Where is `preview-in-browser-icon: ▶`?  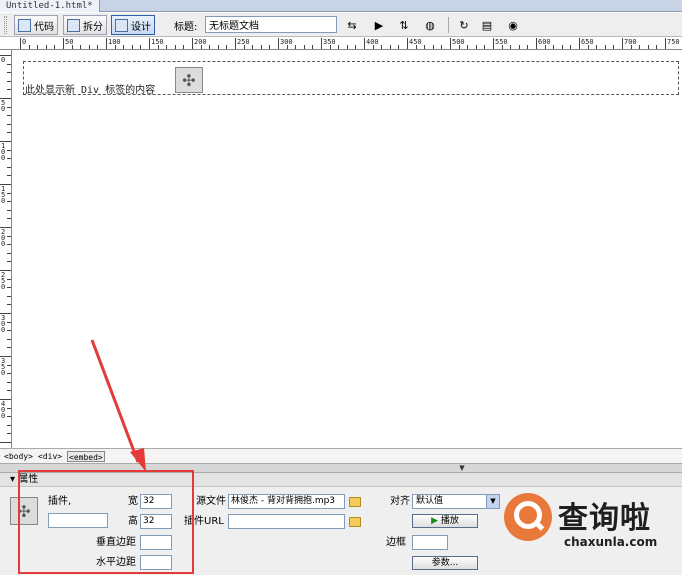 preview-in-browser-icon: ▶ is located at coordinates (379, 25).